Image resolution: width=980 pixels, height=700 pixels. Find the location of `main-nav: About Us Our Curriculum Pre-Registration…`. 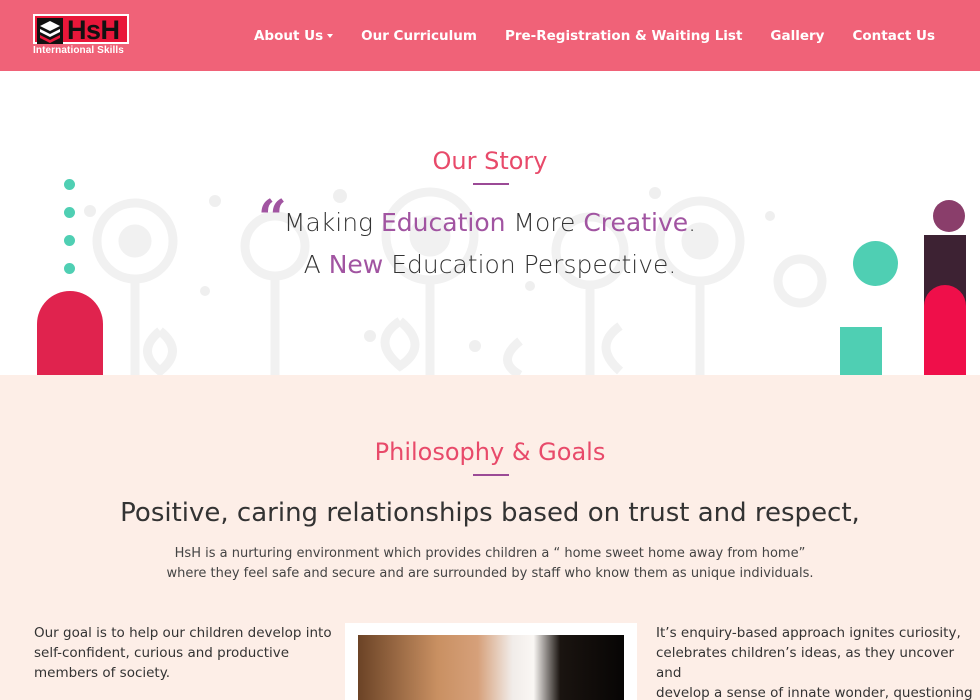

main-nav: About Us Our Curriculum Pre-Registration… is located at coordinates (580, 35).